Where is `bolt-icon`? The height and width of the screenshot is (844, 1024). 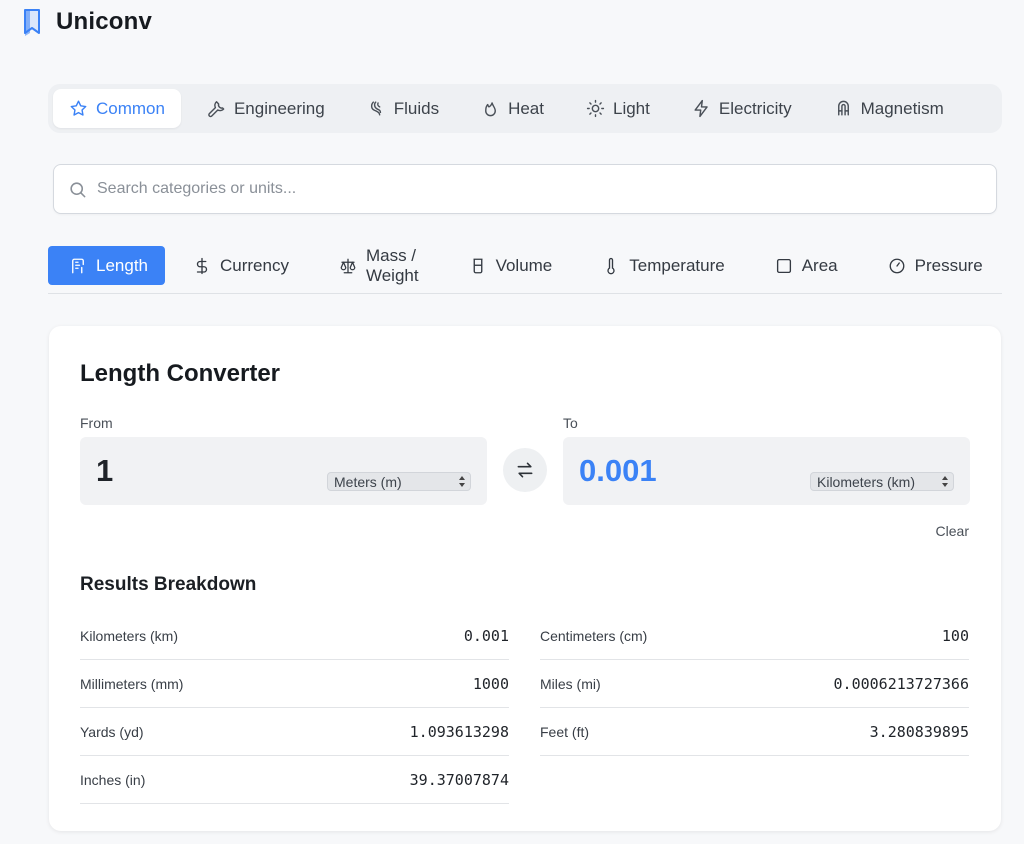
bolt-icon is located at coordinates (701, 108).